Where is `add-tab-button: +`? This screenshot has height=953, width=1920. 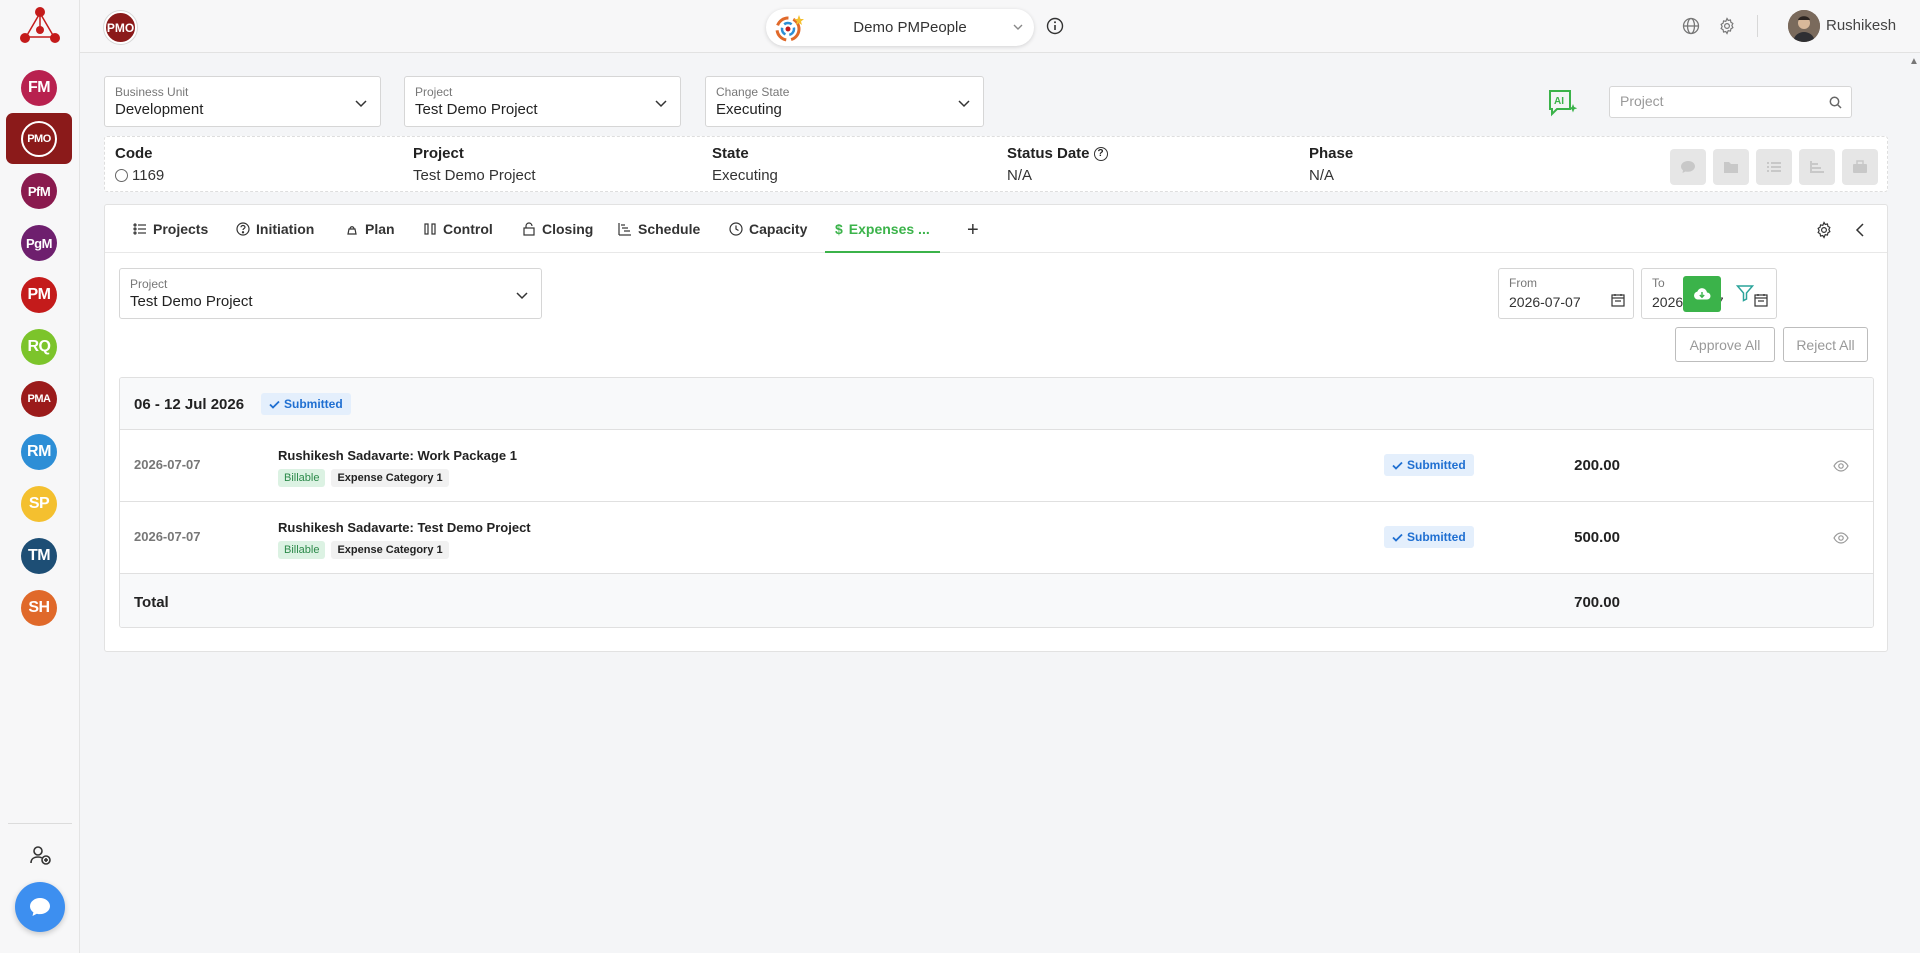 add-tab-button: + is located at coordinates (973, 230).